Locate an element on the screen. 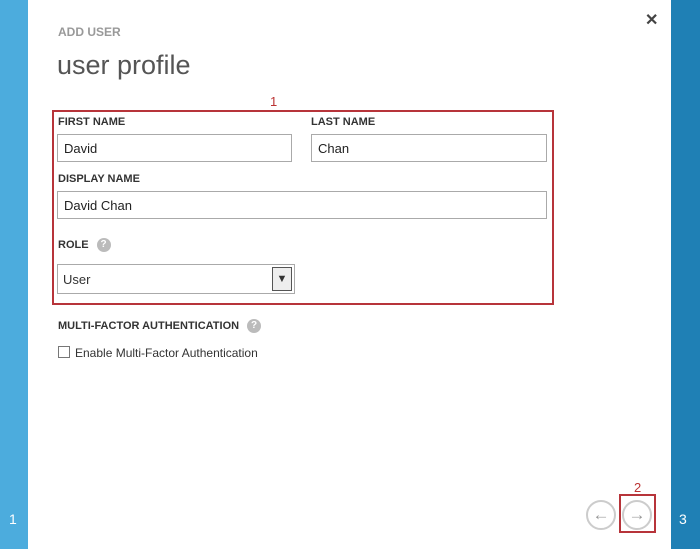 The width and height of the screenshot is (700, 549). wizard-kicker: ADD USER is located at coordinates (89, 32).